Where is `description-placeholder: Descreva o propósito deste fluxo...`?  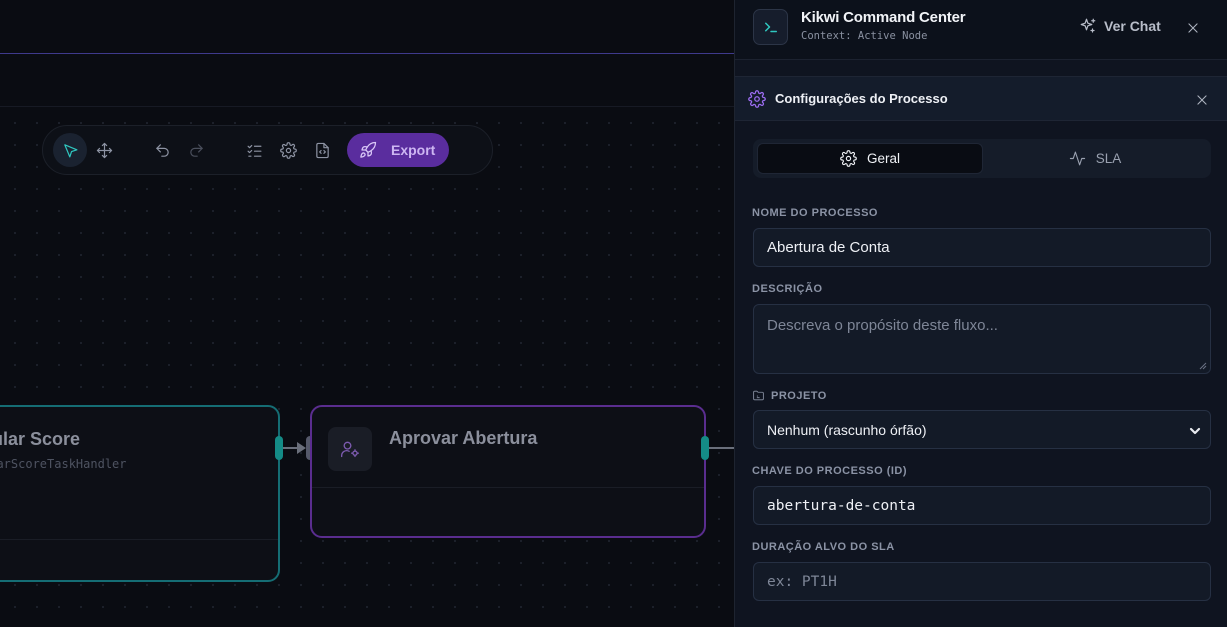 description-placeholder: Descreva o propósito deste fluxo... is located at coordinates (882, 325).